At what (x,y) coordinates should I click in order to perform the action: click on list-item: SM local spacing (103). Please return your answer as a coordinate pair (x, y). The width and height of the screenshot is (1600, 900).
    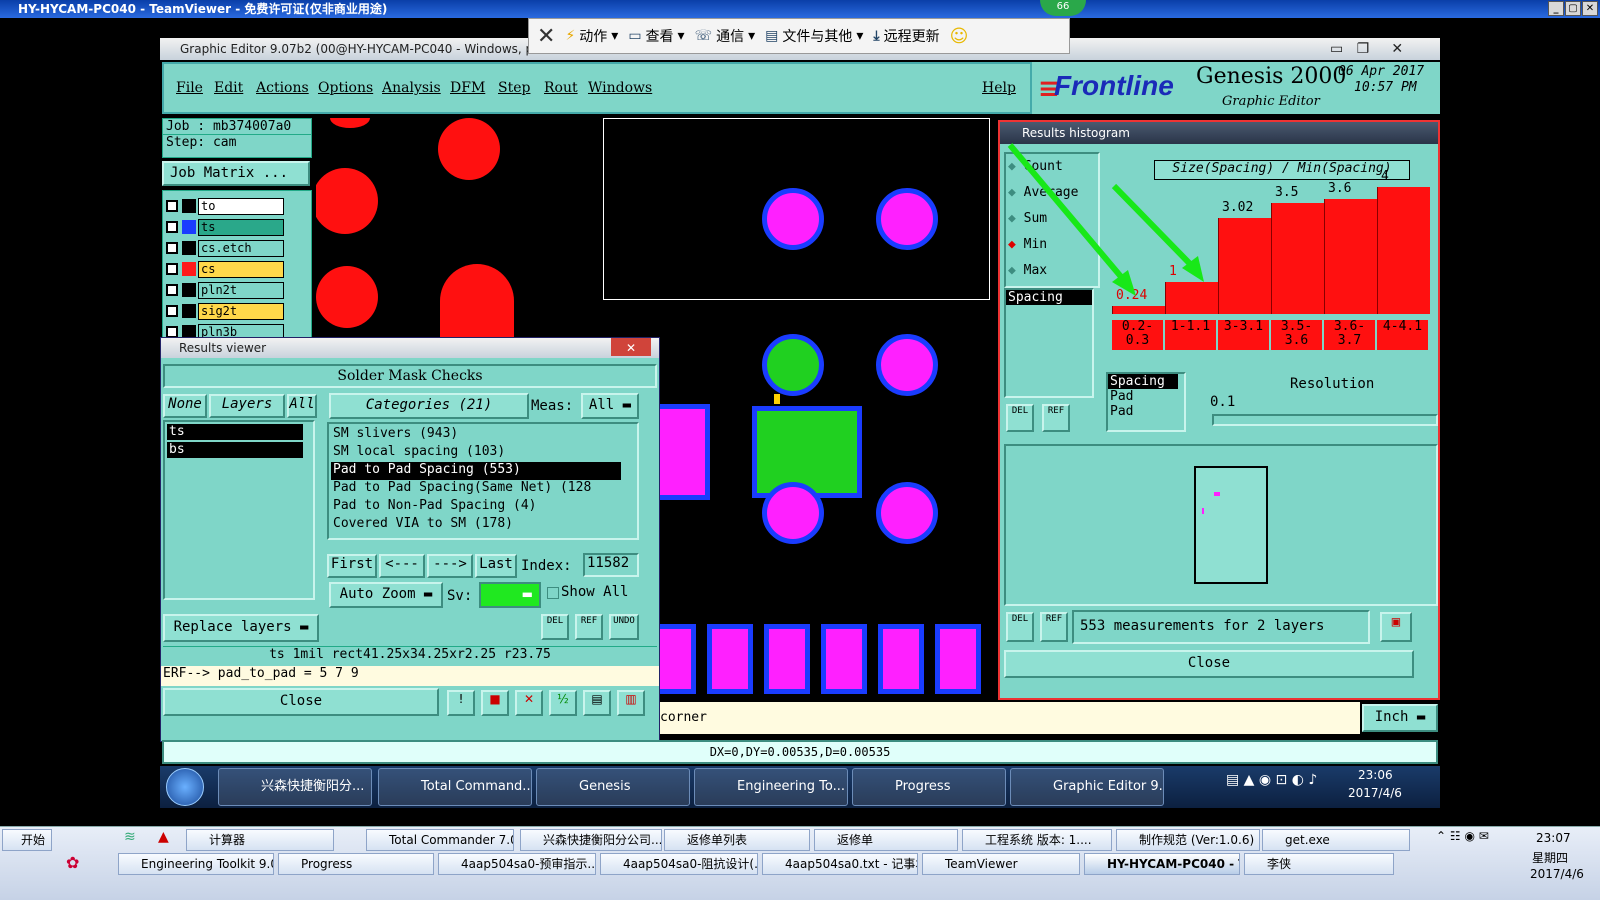
    Looking at the image, I should click on (476, 453).